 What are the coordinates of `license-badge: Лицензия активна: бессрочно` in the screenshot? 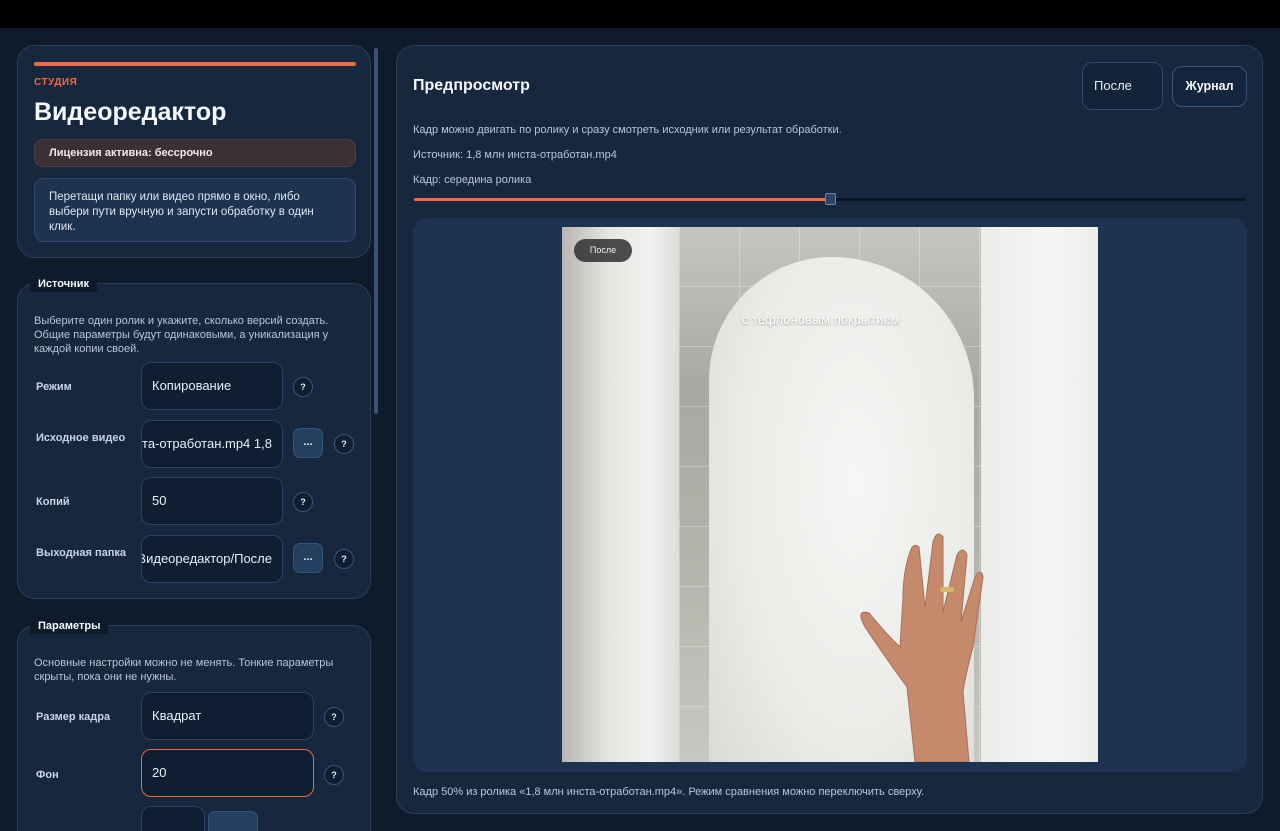 It's located at (195, 153).